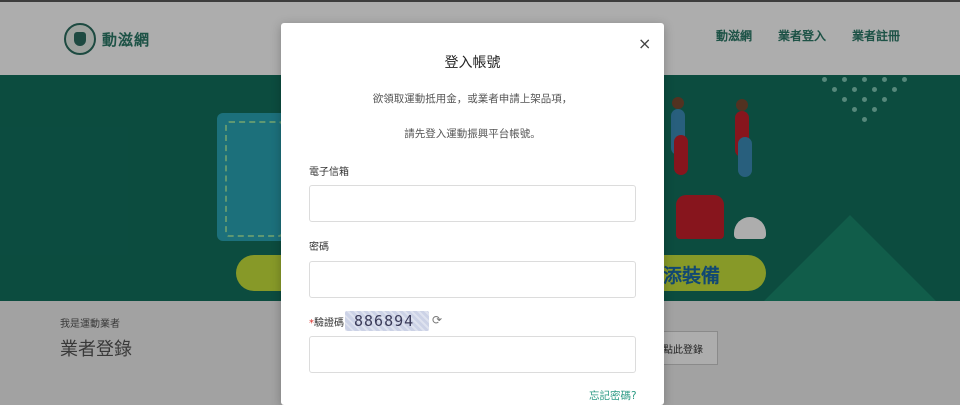 This screenshot has height=405, width=960. What do you see at coordinates (472, 134) in the screenshot?
I see `modal-description-line2: 請先登入運動振興平台帳號。` at bounding box center [472, 134].